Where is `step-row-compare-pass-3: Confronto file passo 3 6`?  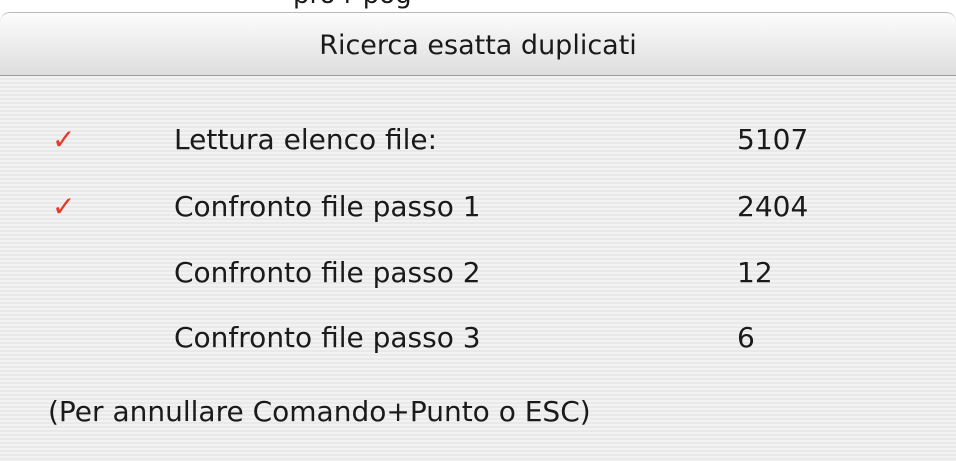 step-row-compare-pass-3: Confronto file passo 3 6 is located at coordinates (478, 338).